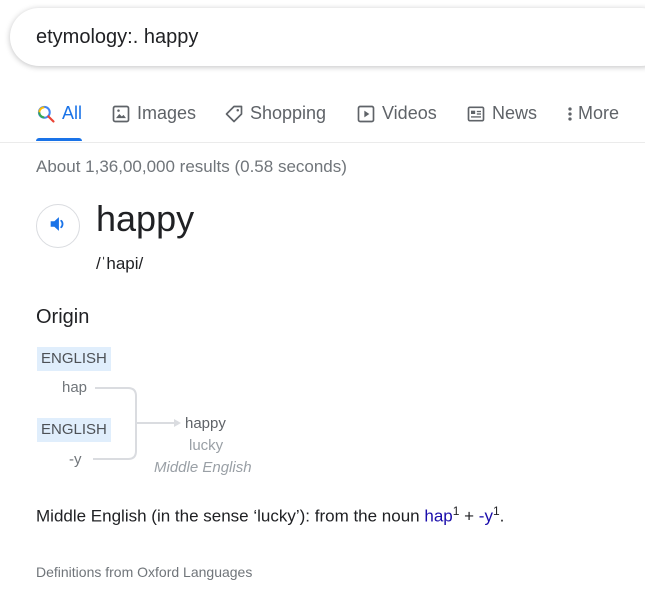 The width and height of the screenshot is (645, 596). Describe the element at coordinates (144, 572) in the screenshot. I see `definitions-source: Definitions from Oxford Languages` at that location.